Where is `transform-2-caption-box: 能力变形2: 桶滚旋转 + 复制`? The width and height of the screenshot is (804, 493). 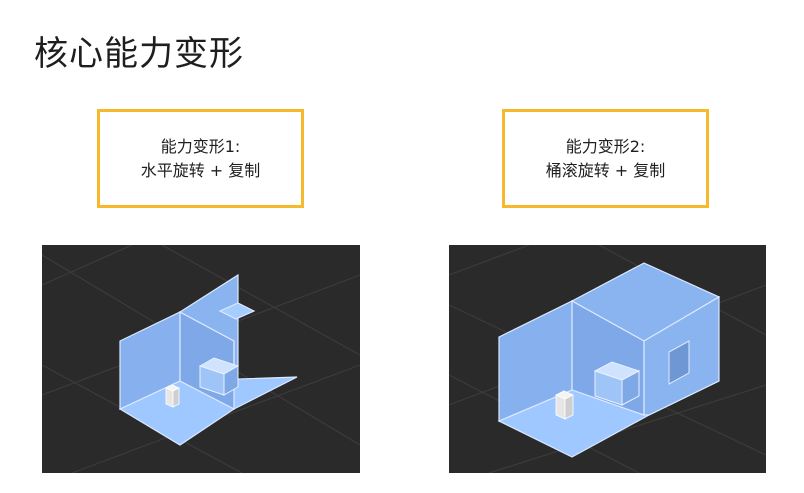 transform-2-caption-box: 能力变形2: 桶滚旋转 + 复制 is located at coordinates (605, 158).